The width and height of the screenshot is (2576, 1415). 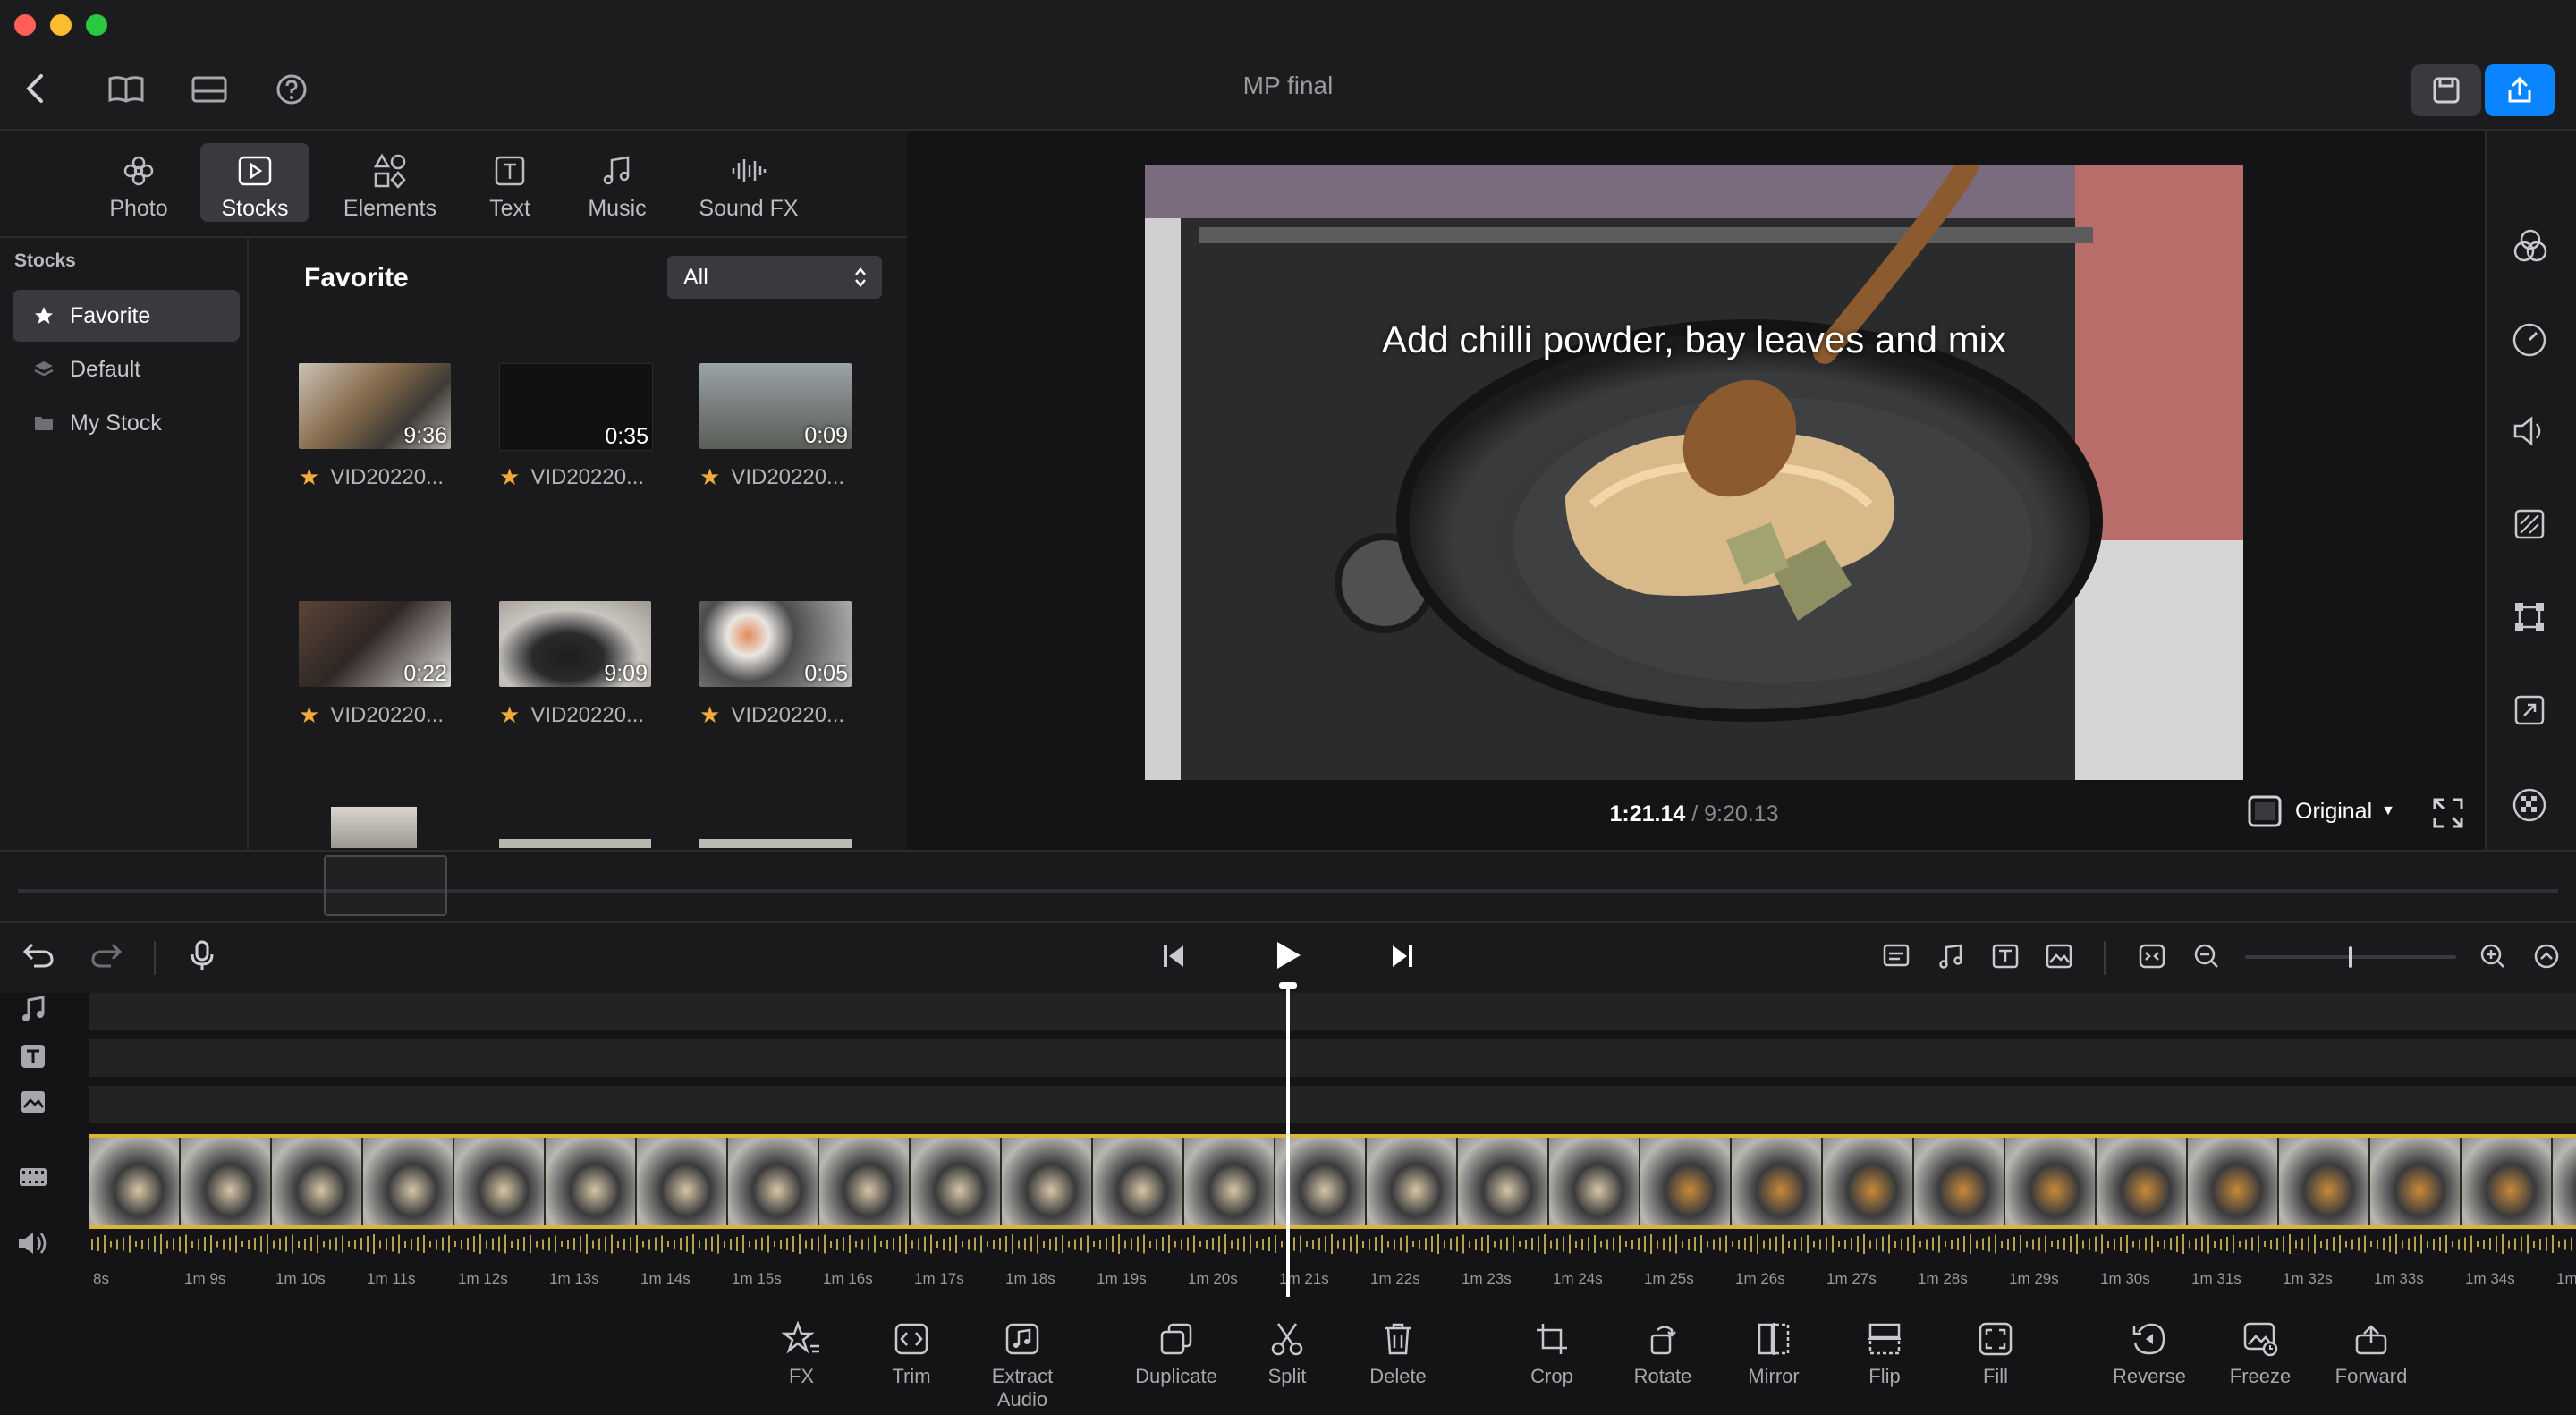 What do you see at coordinates (126, 316) in the screenshot?
I see `sidebar-item-favorite: Favorite` at bounding box center [126, 316].